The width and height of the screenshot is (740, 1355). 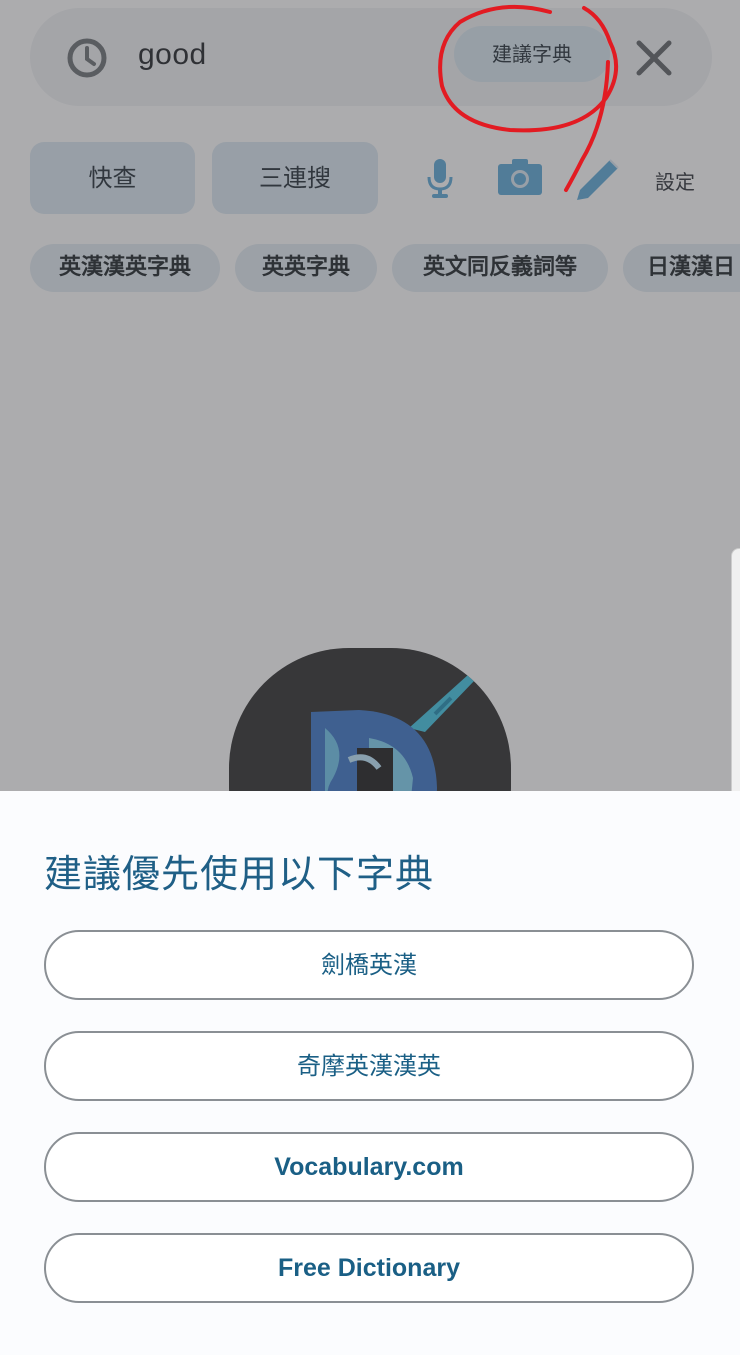 What do you see at coordinates (369, 1268) in the screenshot?
I see `dictionary-option-button: Free Dictionary` at bounding box center [369, 1268].